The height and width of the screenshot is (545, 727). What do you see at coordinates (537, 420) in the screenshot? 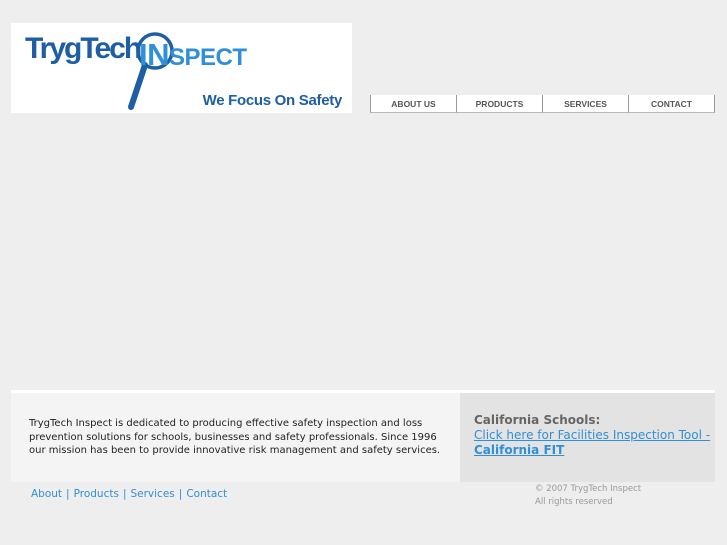
I see `california-title: California Schools:` at bounding box center [537, 420].